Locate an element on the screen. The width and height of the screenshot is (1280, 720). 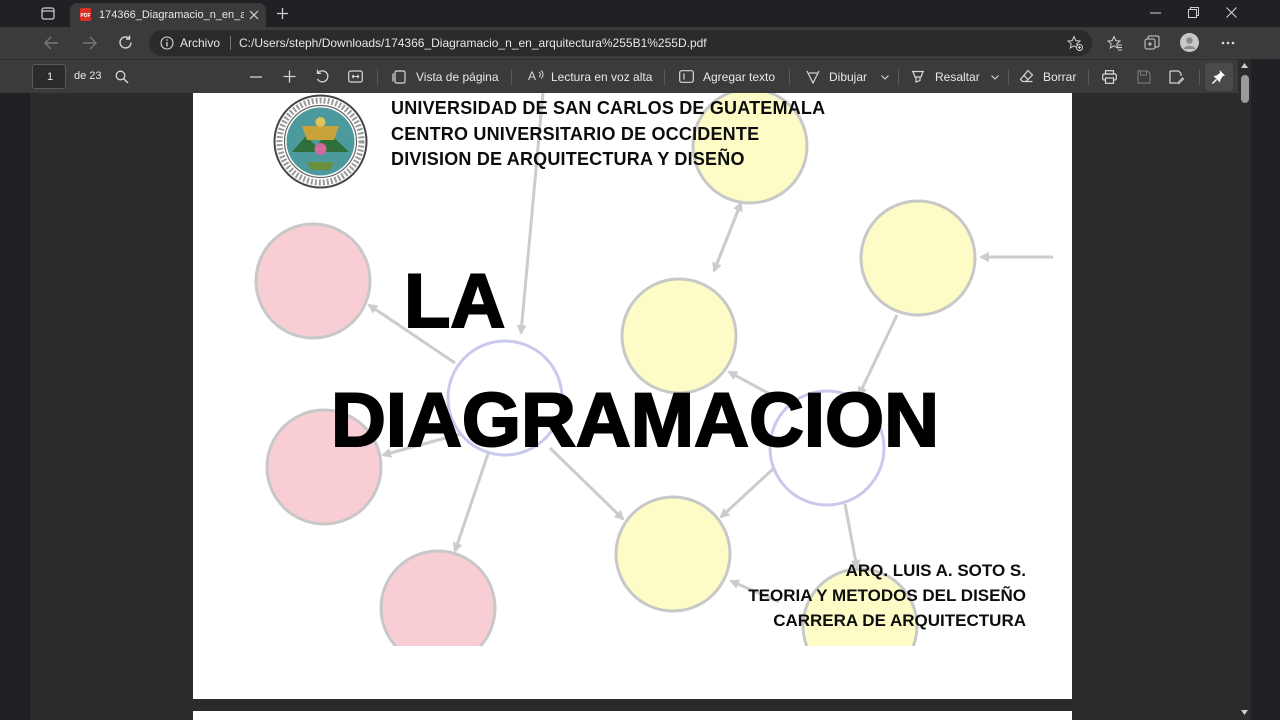
zoom-out-icon is located at coordinates (256, 77).